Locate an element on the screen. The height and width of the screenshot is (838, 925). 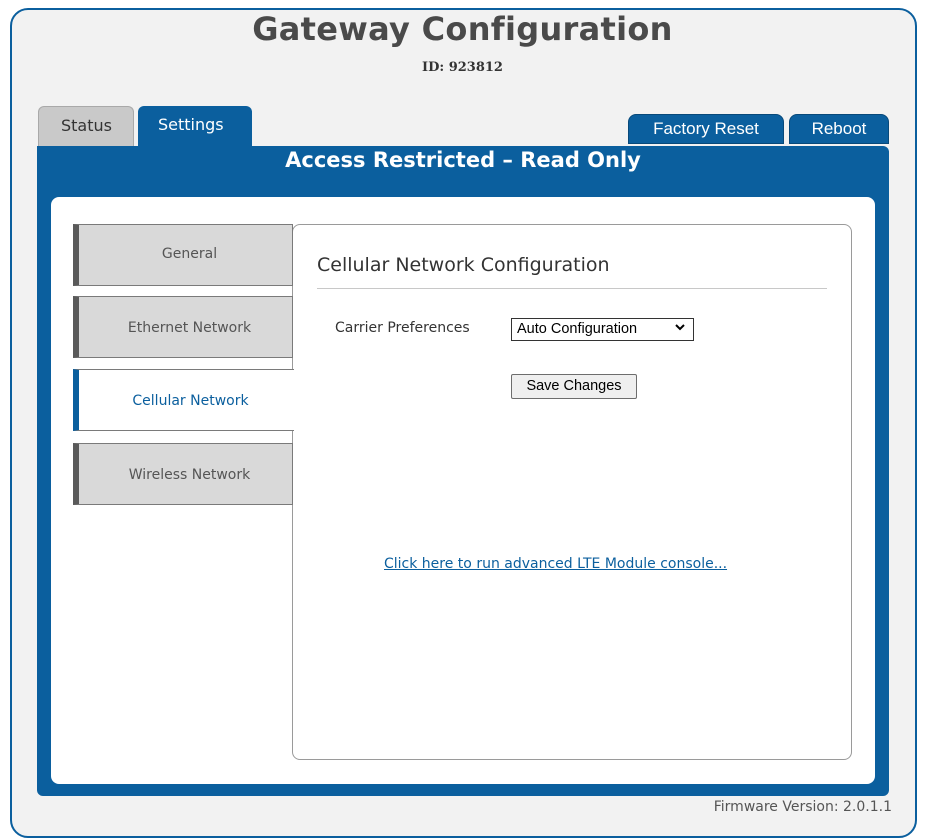
factory-reset-button: Factory Reset is located at coordinates (706, 129).